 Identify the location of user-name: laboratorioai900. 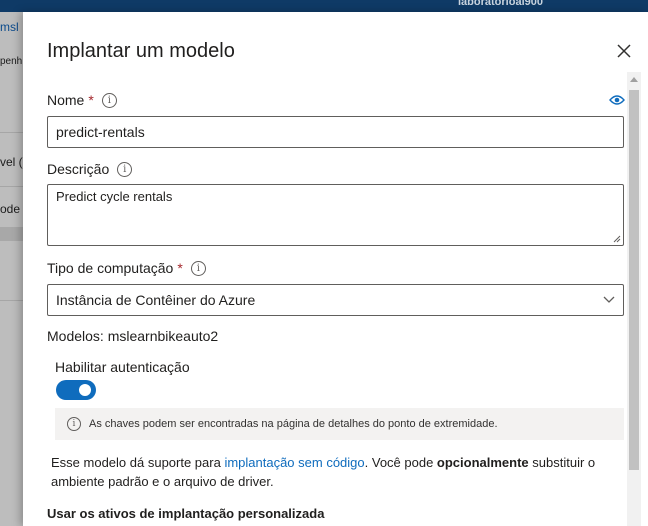
(500, 4).